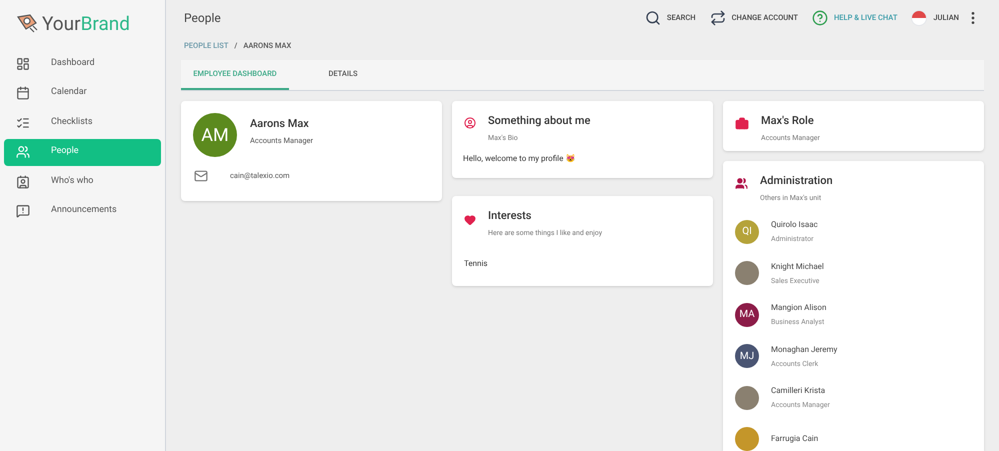 This screenshot has width=999, height=451. I want to click on calendar-icon, so click(23, 93).